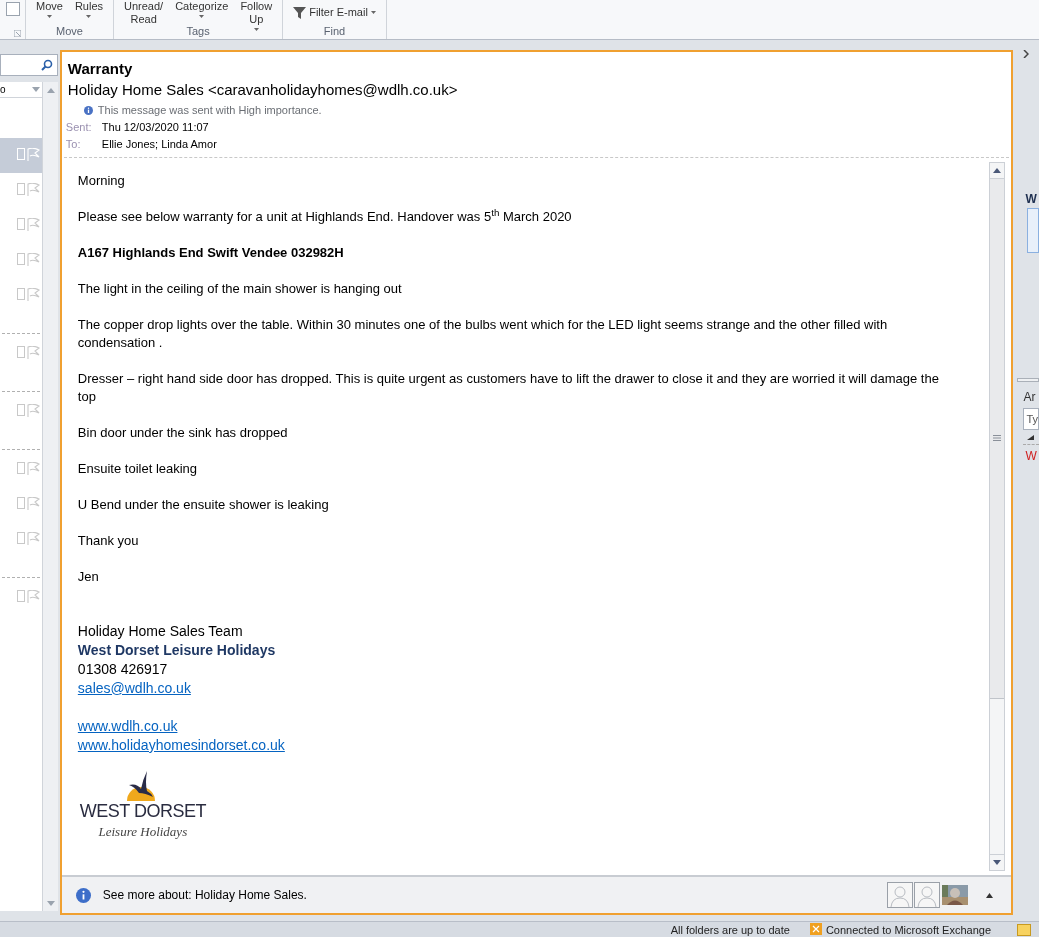 This screenshot has width=1039, height=937. I want to click on ribbon-button: Follow Up, so click(256, 15).